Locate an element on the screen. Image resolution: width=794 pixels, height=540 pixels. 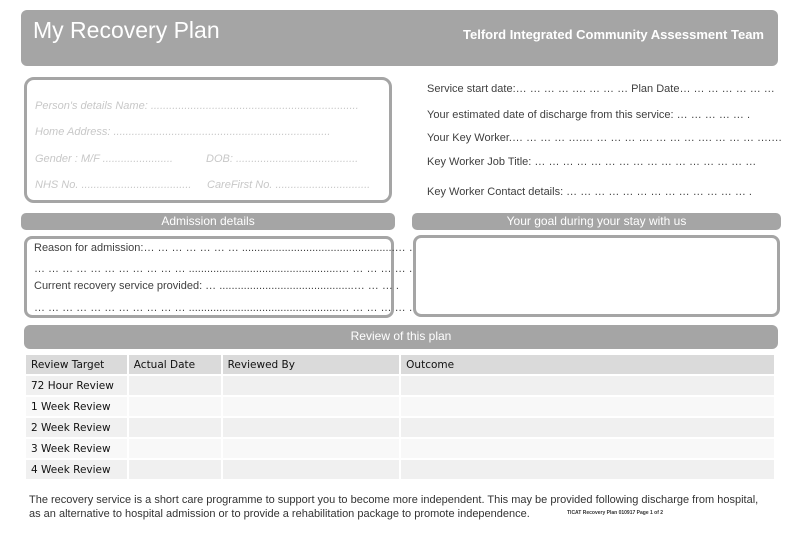
column-outcome: Outcome is located at coordinates (587, 364).